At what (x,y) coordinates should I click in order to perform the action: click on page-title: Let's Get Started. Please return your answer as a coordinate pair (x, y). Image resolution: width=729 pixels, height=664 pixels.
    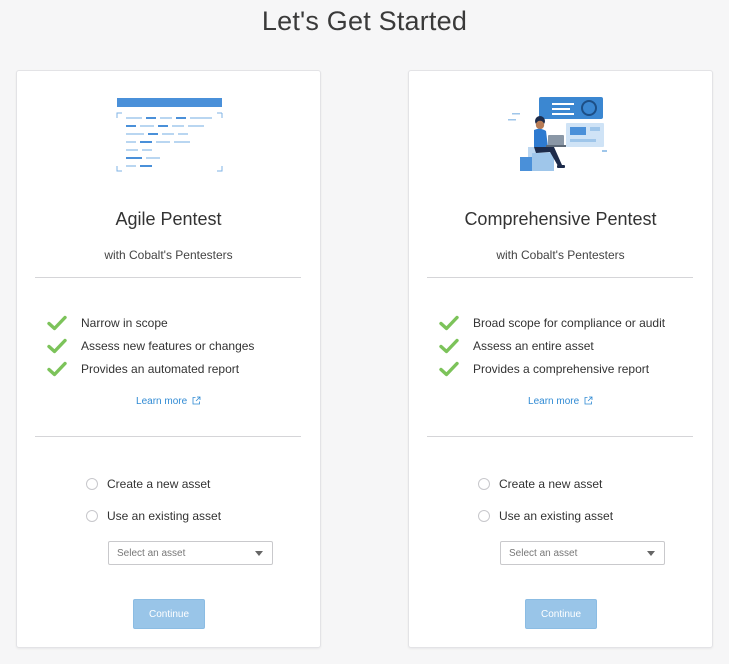
    Looking at the image, I should click on (364, 21).